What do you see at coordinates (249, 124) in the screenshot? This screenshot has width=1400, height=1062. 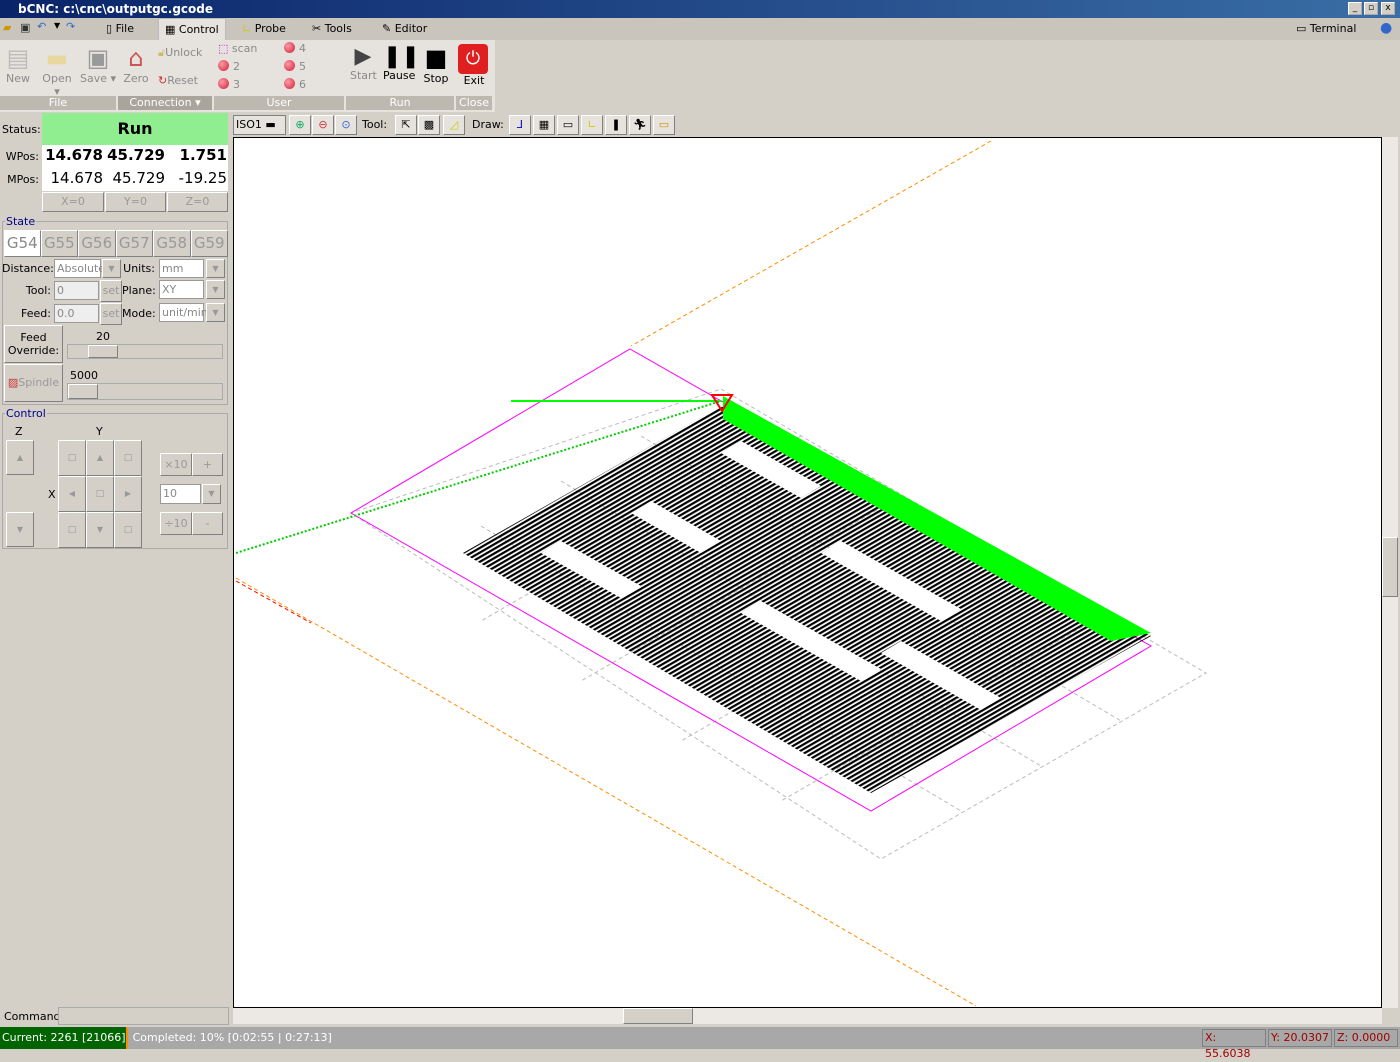 I see `view-value: ISO1` at bounding box center [249, 124].